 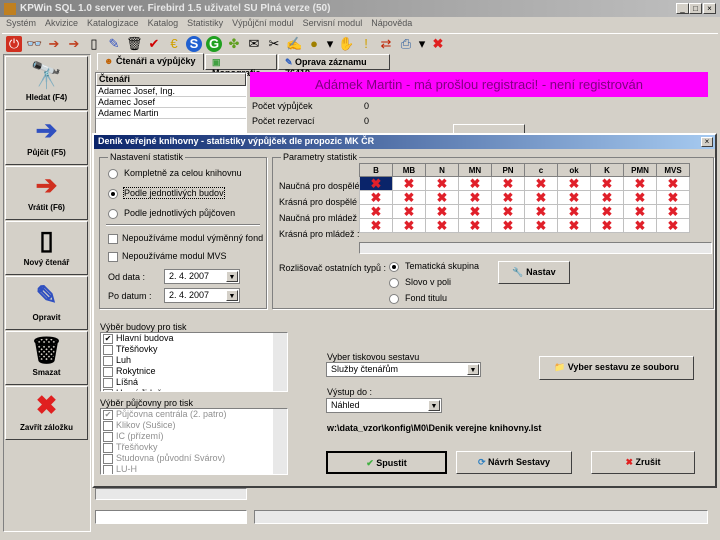 I want to click on column-header: K, so click(x=607, y=170).